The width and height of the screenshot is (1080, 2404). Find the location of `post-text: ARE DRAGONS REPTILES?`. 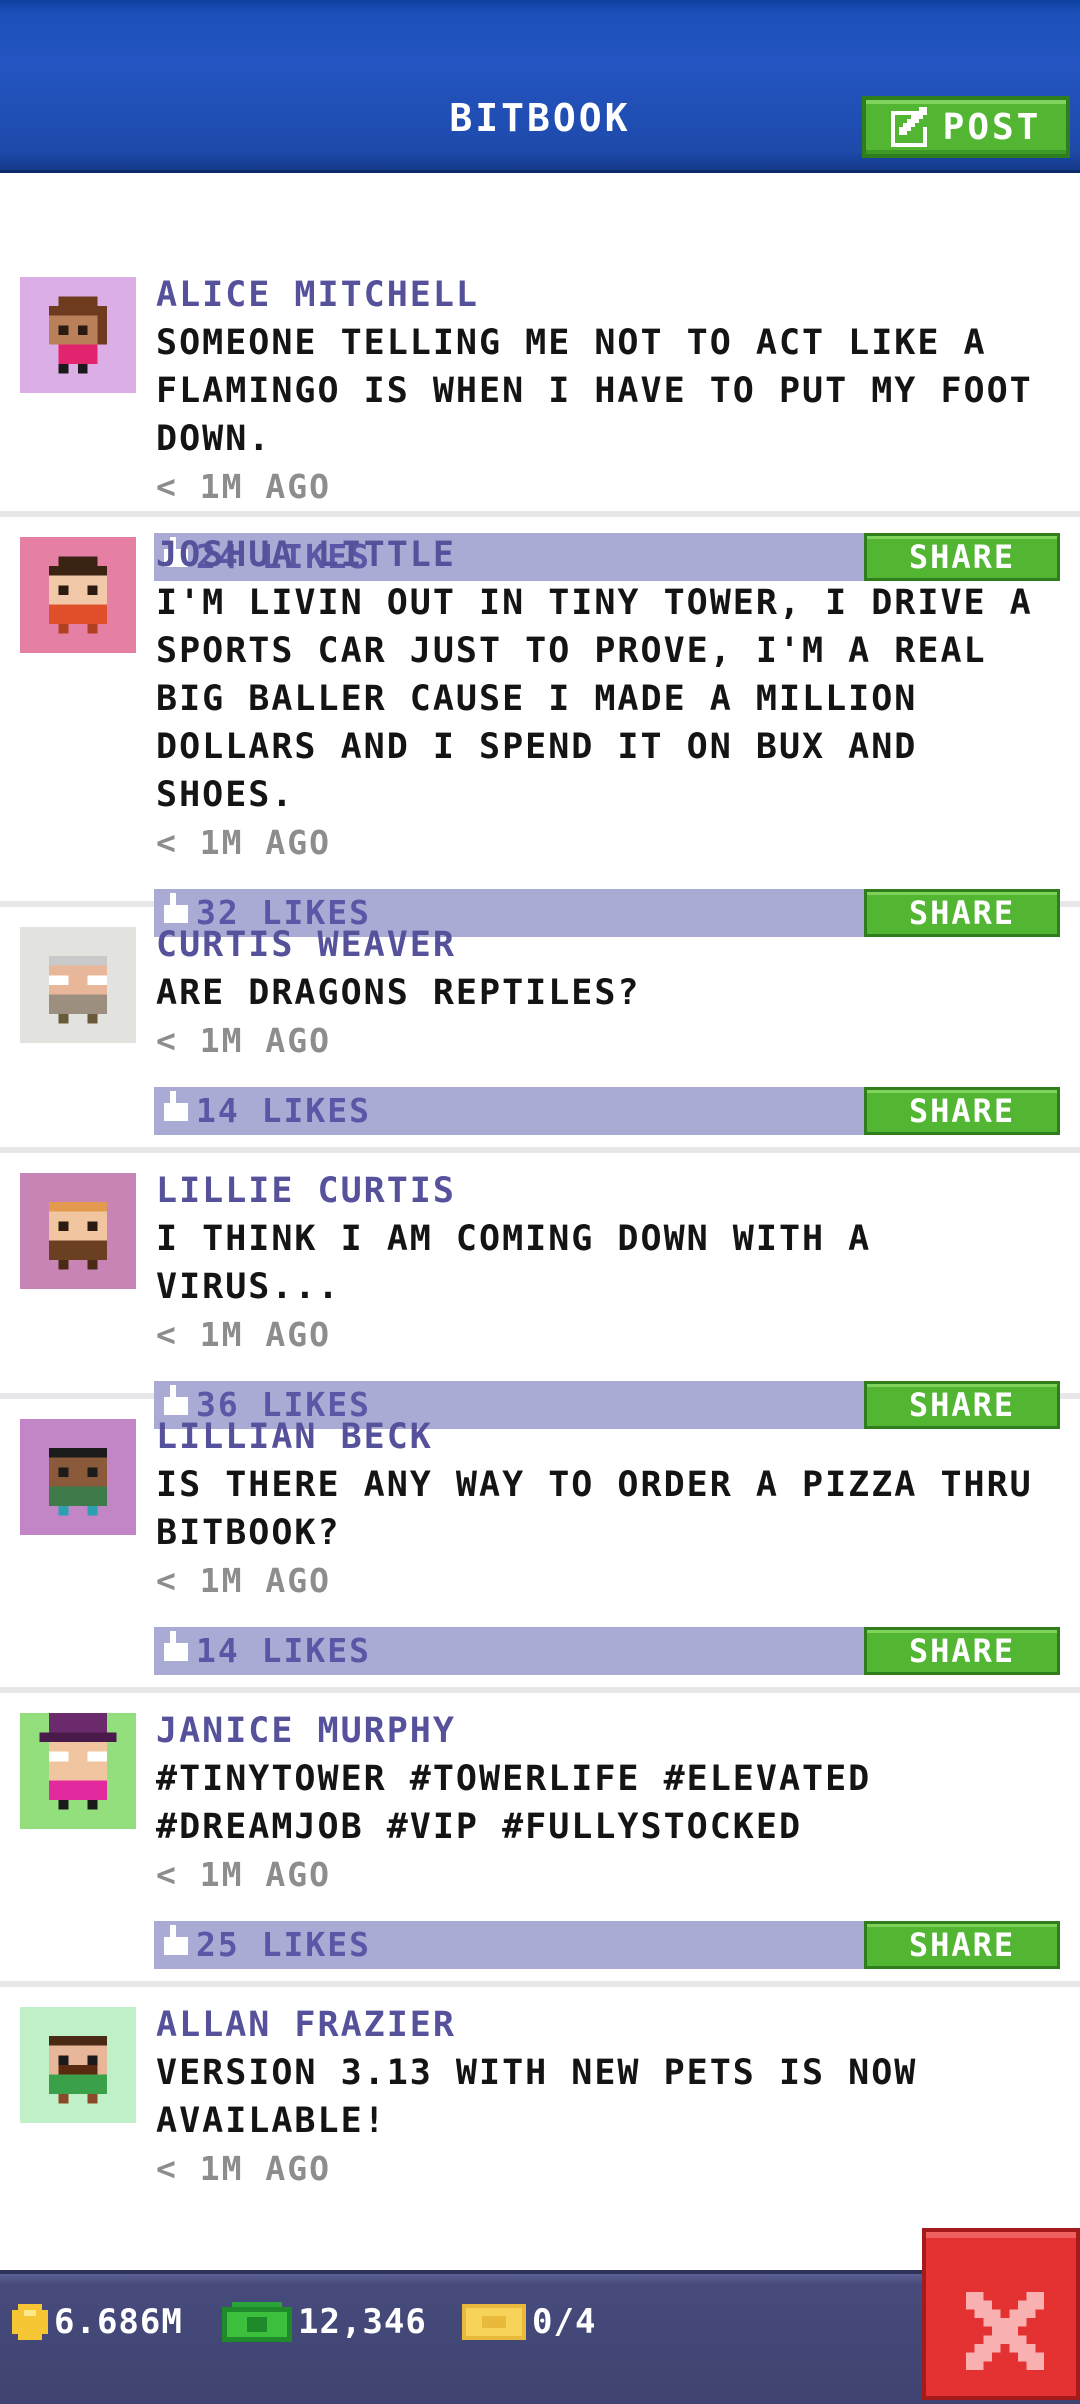

post-text: ARE DRAGONS REPTILES? is located at coordinates (398, 993).